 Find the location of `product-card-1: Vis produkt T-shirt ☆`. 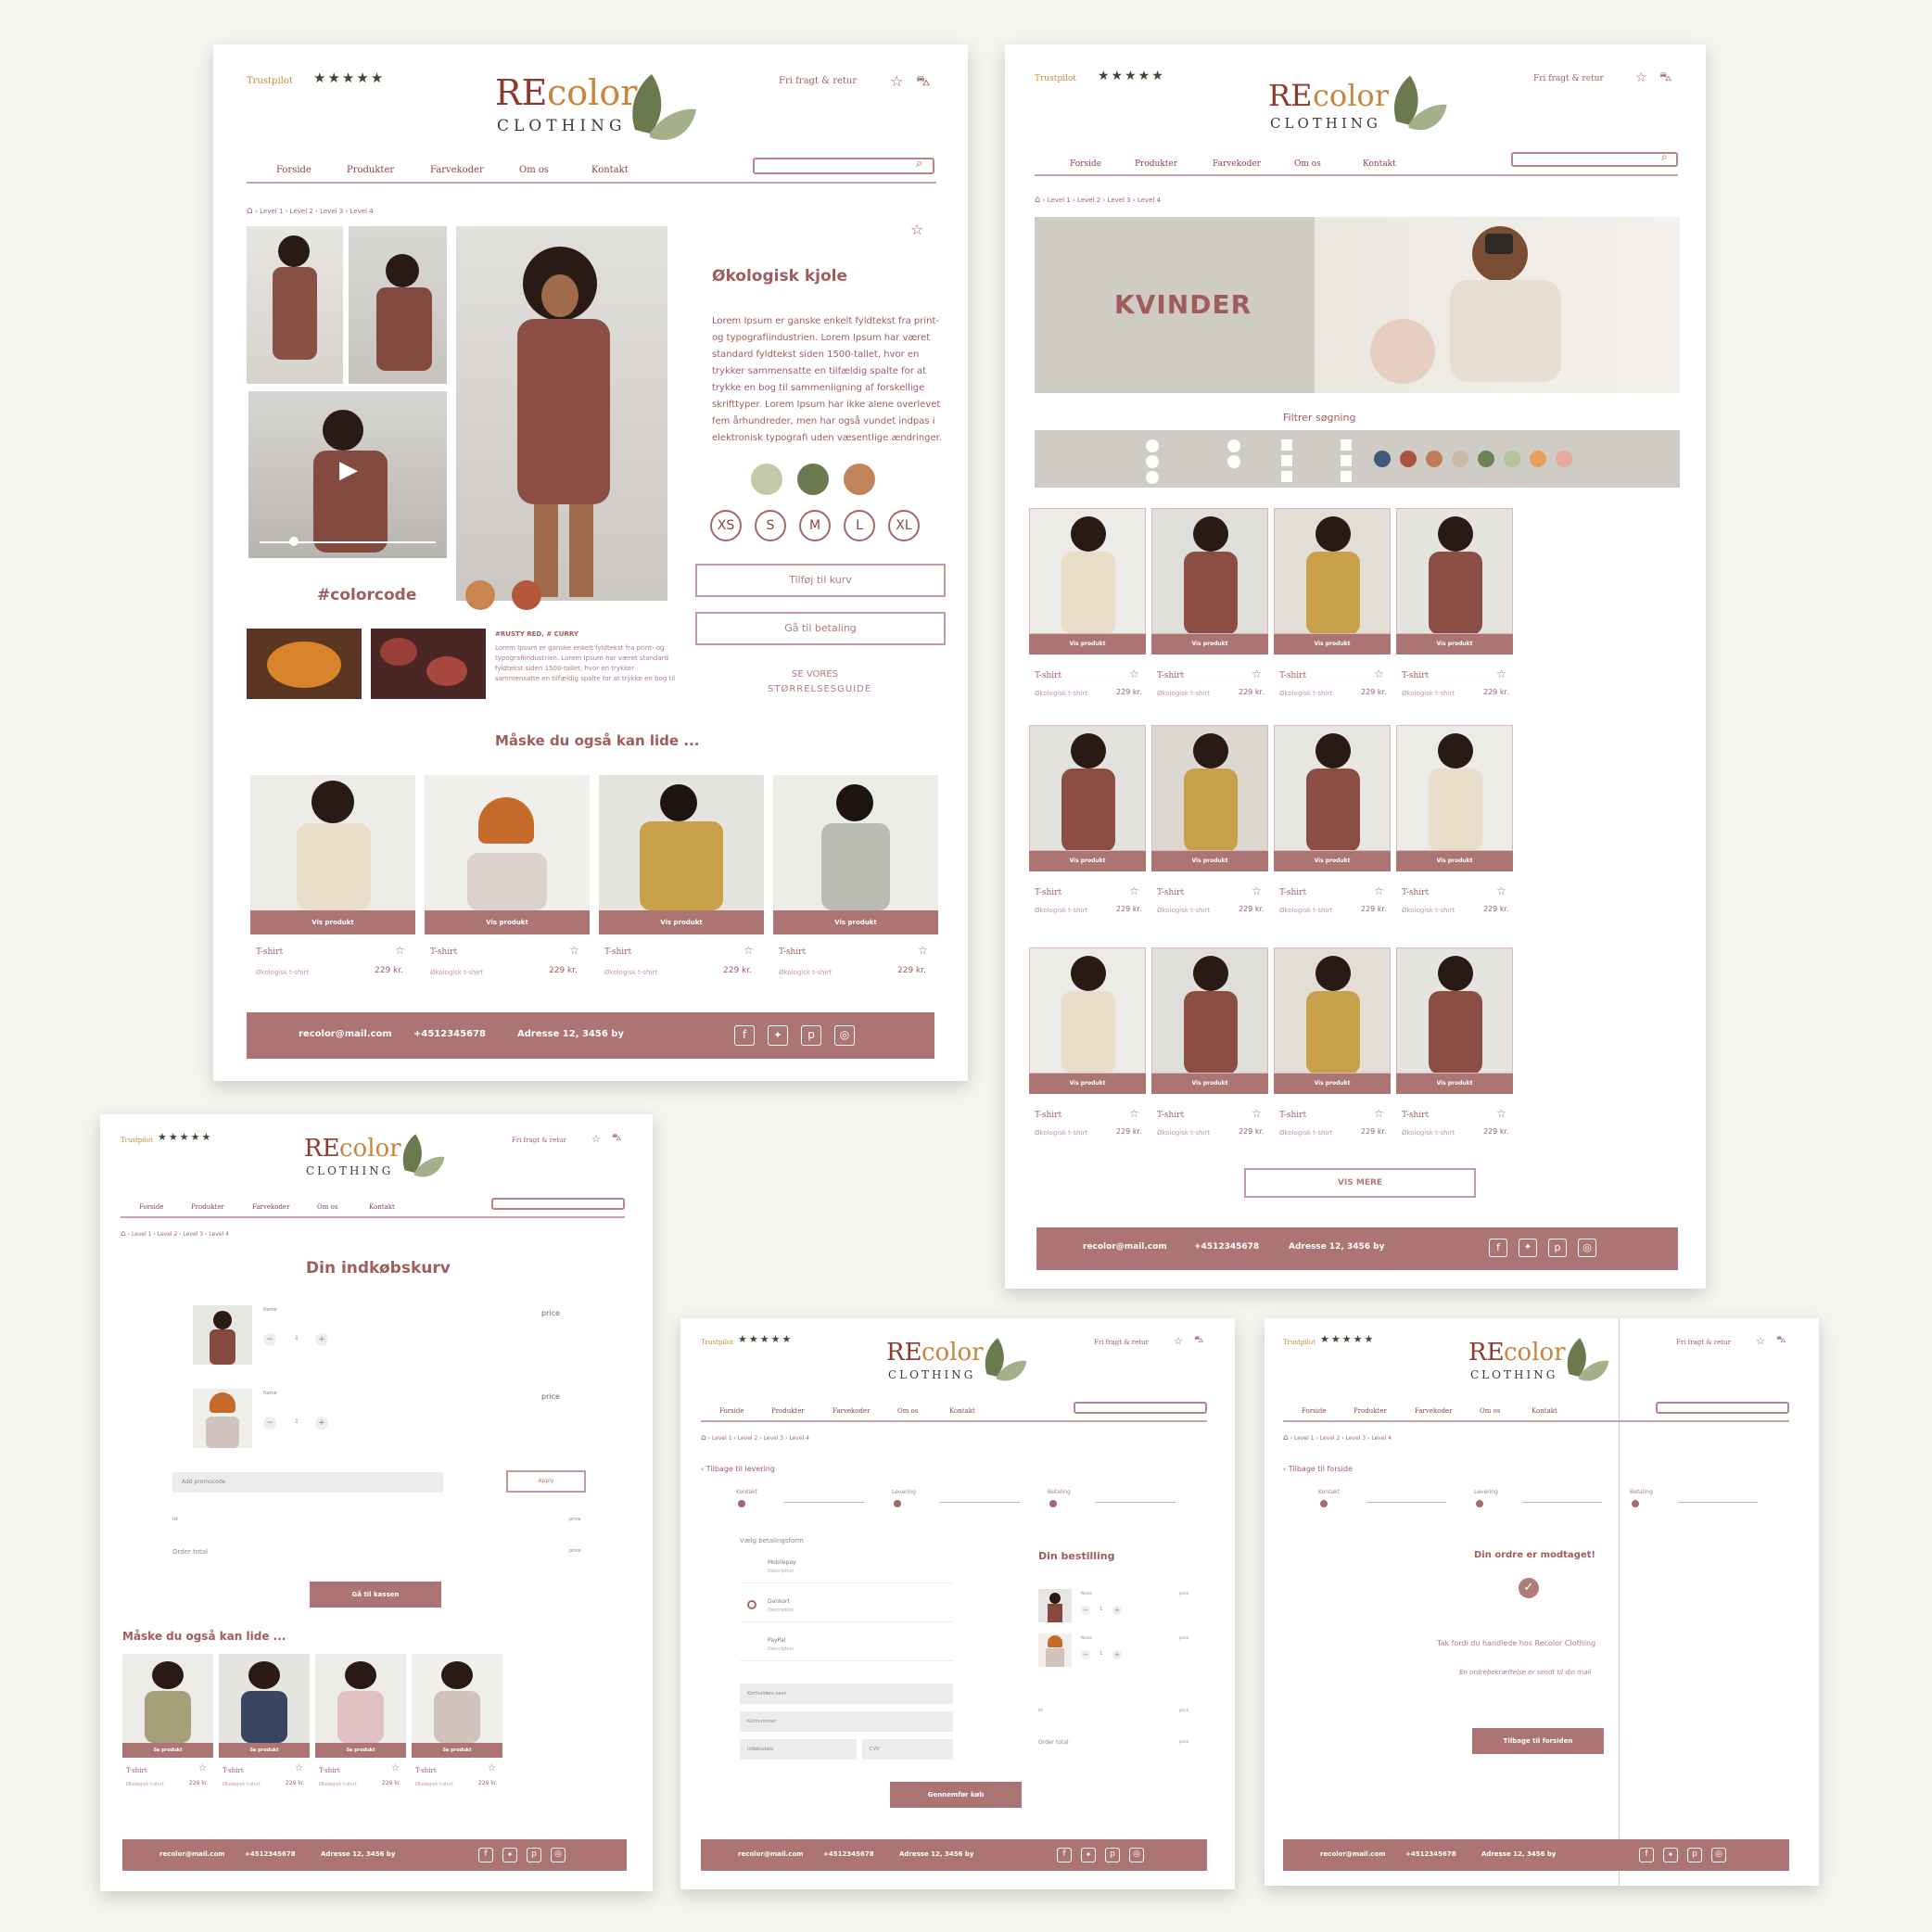

product-card-1: Vis produkt T-shirt ☆ is located at coordinates (332, 867).